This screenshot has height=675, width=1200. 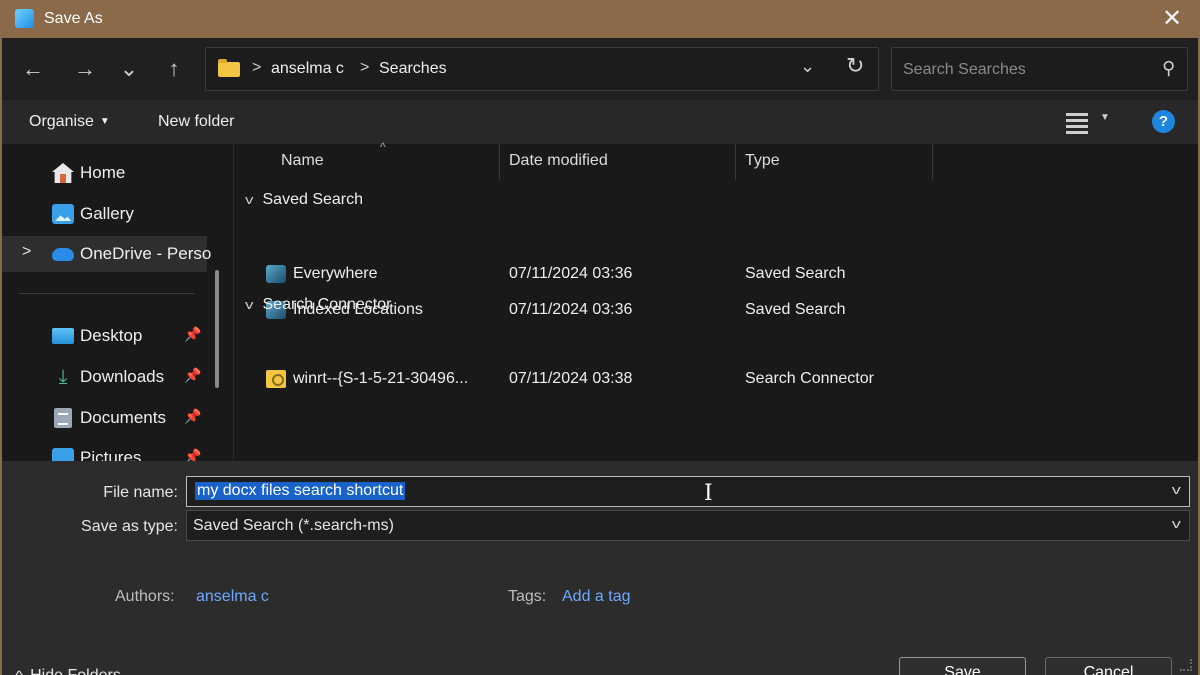 What do you see at coordinates (688, 525) in the screenshot?
I see `save-as-type-select: Saved Search (*.search-ms) v` at bounding box center [688, 525].